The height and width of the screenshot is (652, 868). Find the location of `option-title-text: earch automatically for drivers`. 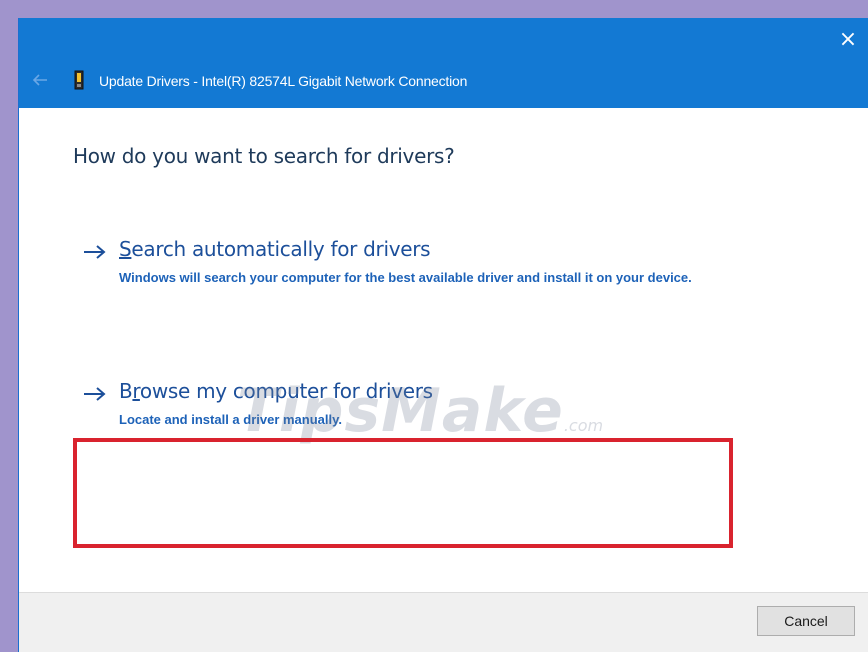

option-title-text: earch automatically for drivers is located at coordinates (281, 249).